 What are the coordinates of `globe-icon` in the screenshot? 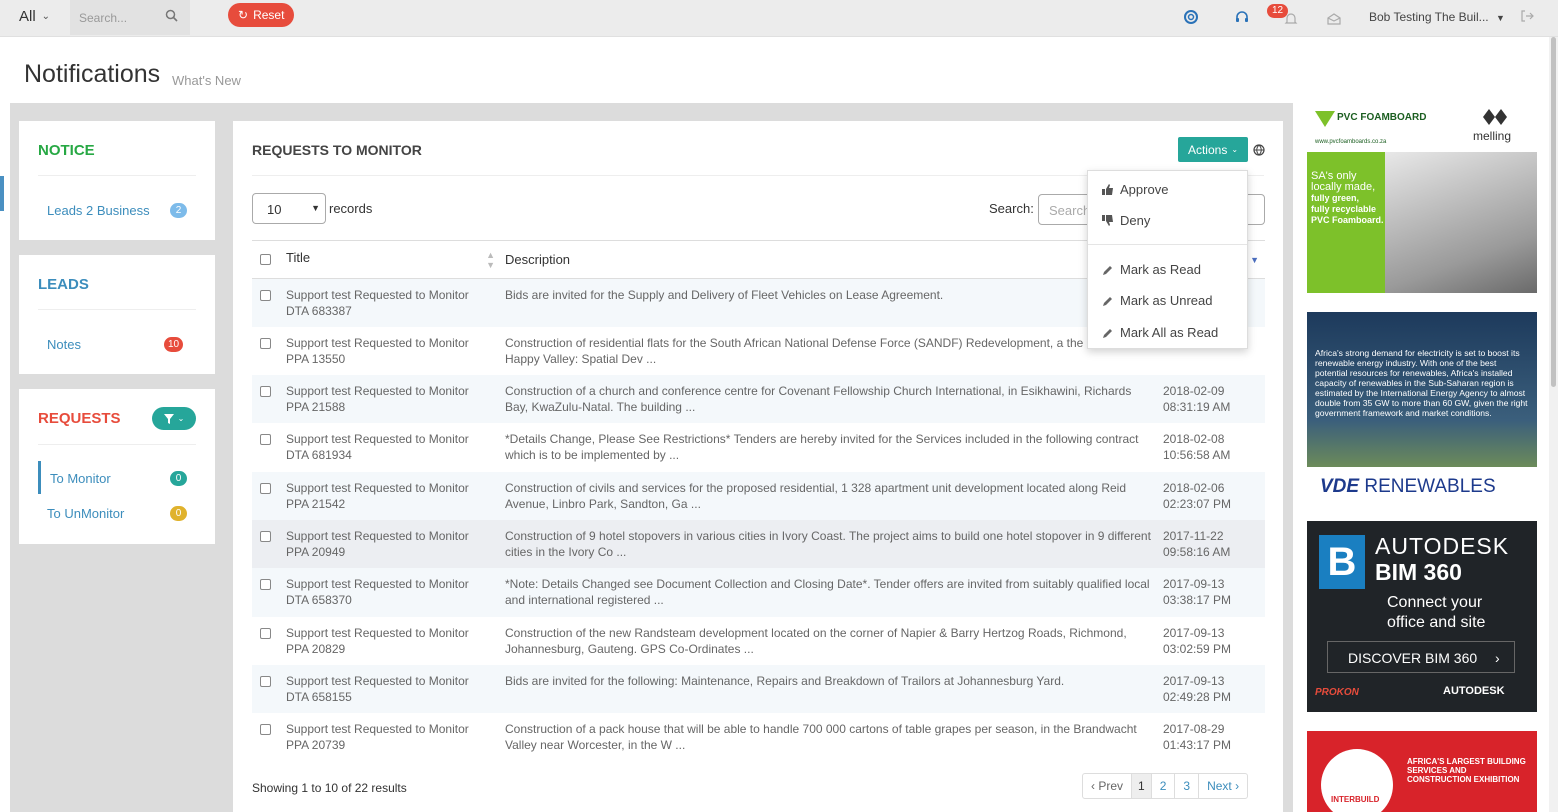 It's located at (1259, 150).